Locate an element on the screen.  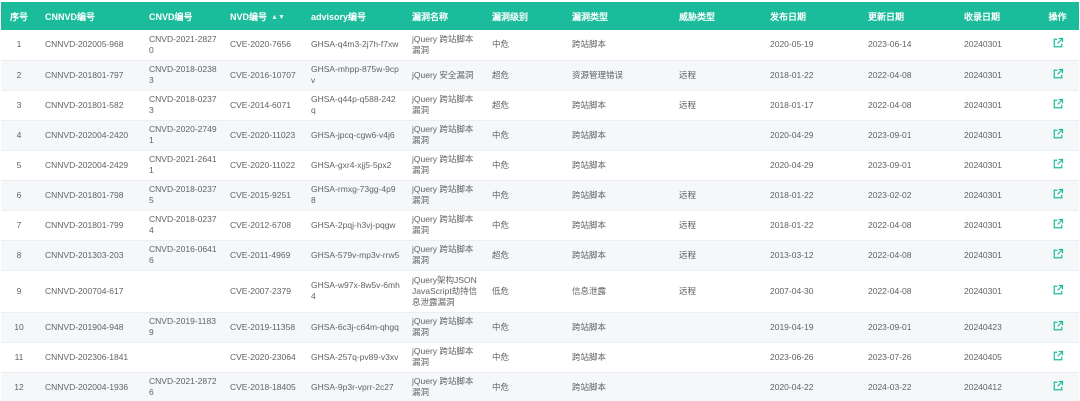
cell-seq: 4 is located at coordinates (19, 134).